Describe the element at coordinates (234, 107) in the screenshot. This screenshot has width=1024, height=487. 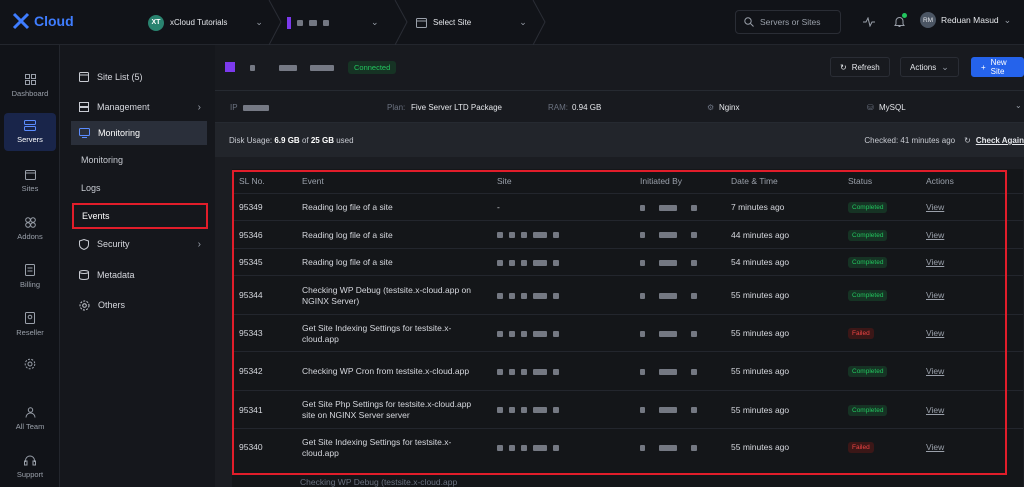
I see `ip-label: IP` at that location.